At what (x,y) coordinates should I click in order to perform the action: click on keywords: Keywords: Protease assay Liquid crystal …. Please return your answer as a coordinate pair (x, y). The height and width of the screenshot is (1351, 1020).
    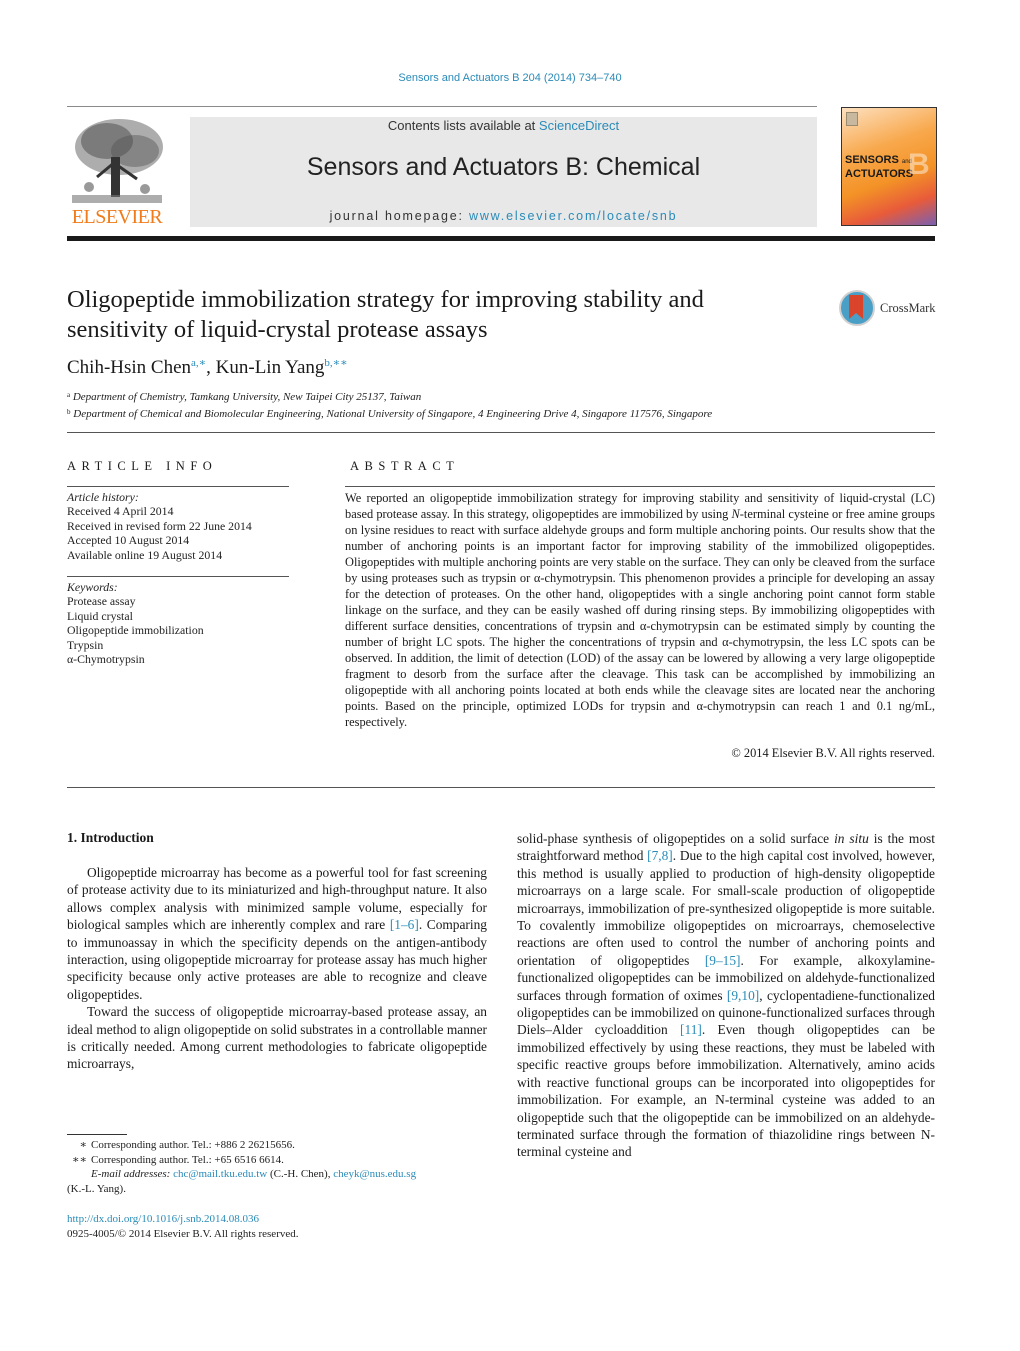
    Looking at the image, I should click on (178, 623).